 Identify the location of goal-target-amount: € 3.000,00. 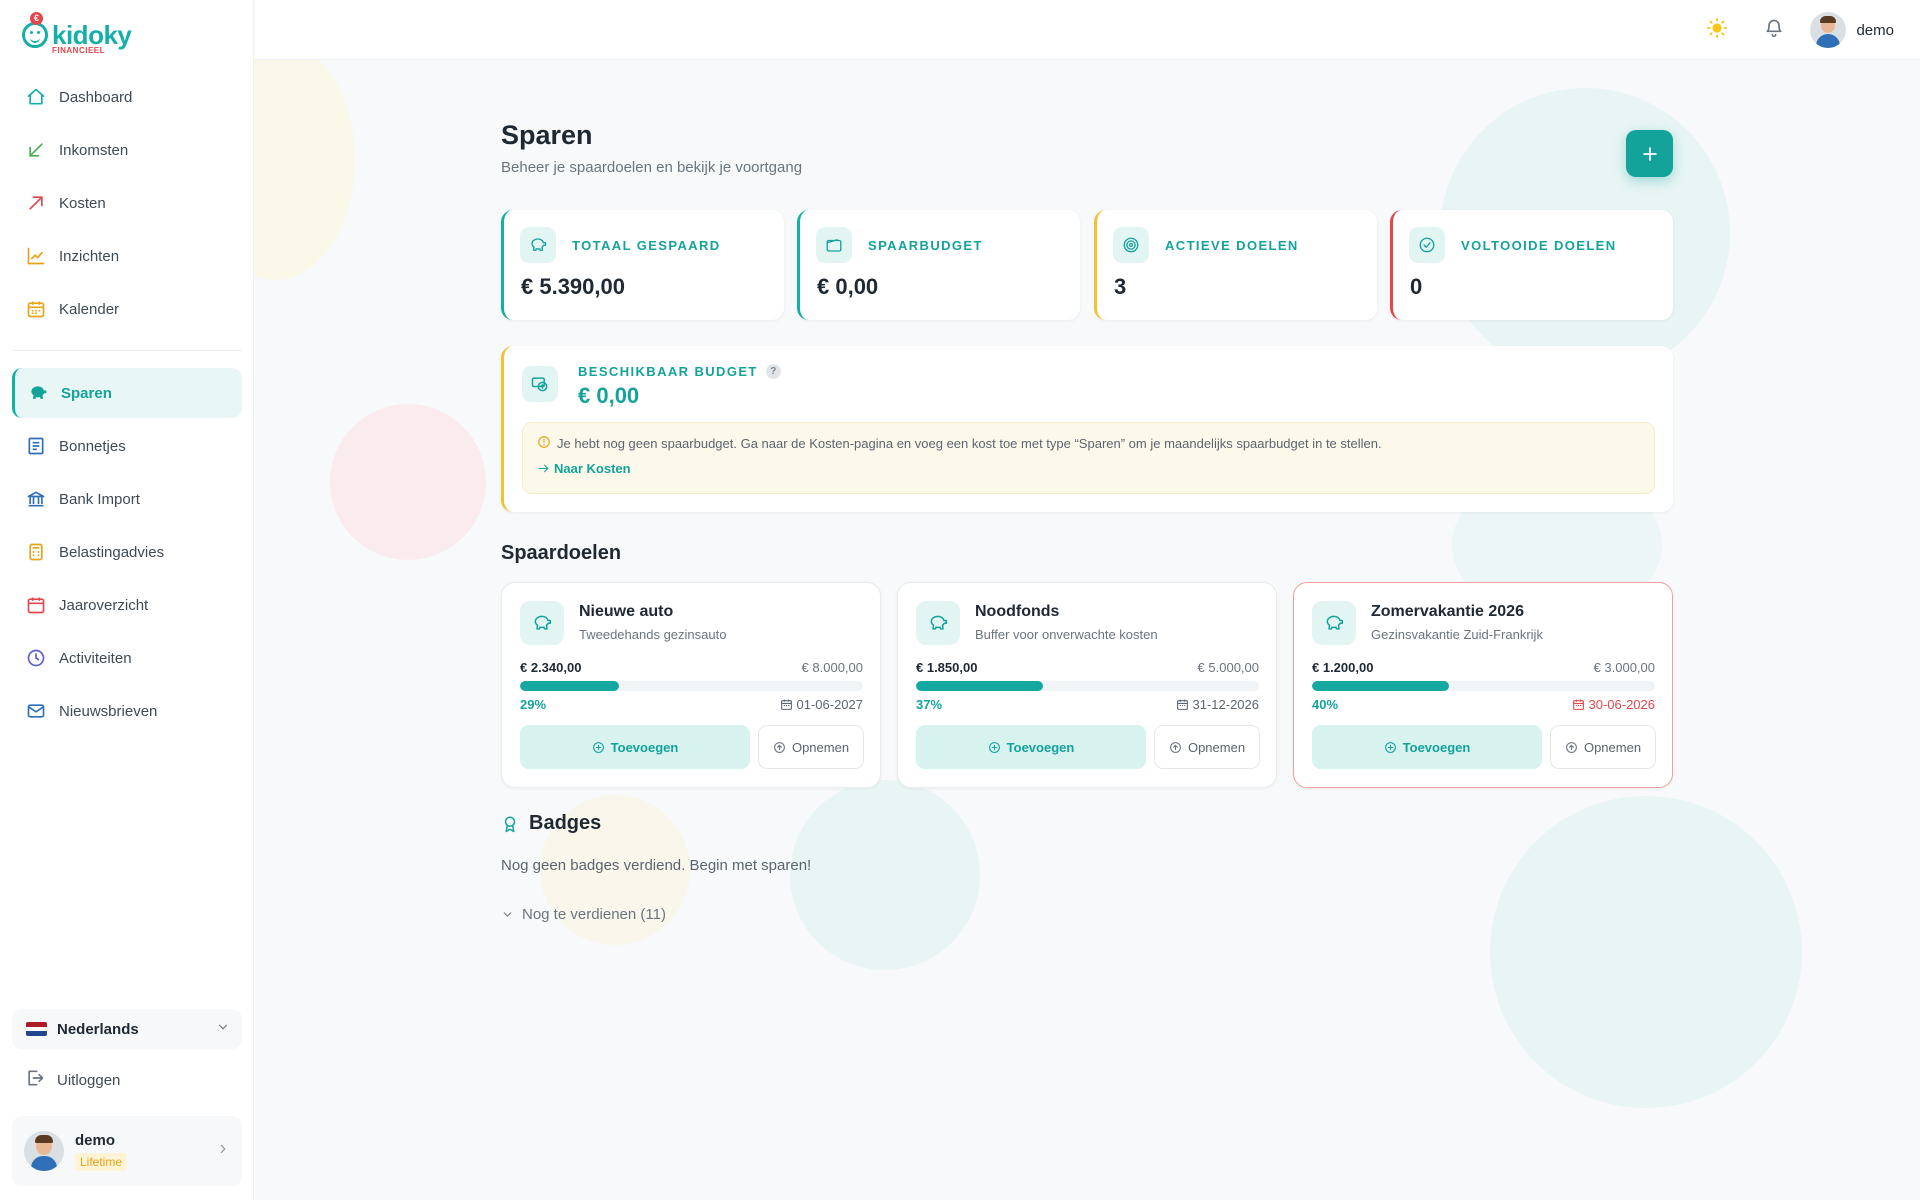
(1624, 667).